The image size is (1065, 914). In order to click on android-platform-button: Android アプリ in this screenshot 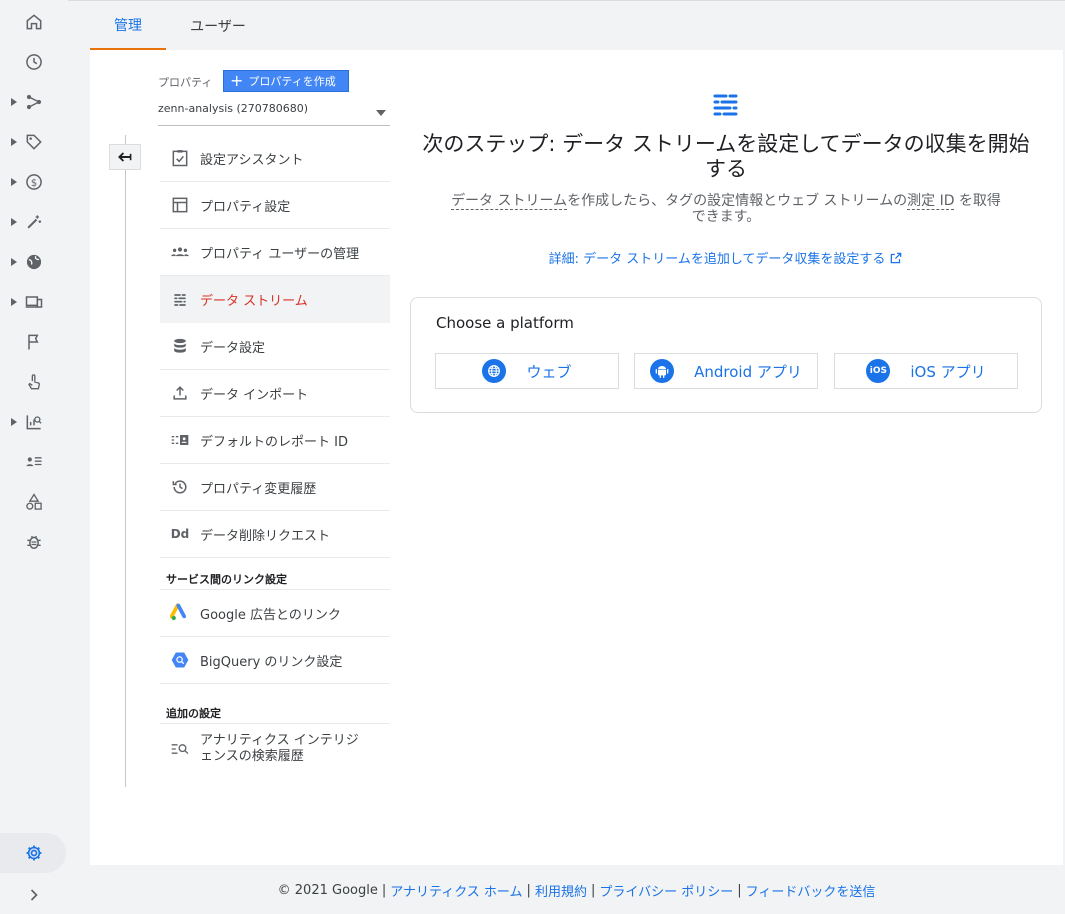, I will do `click(726, 371)`.